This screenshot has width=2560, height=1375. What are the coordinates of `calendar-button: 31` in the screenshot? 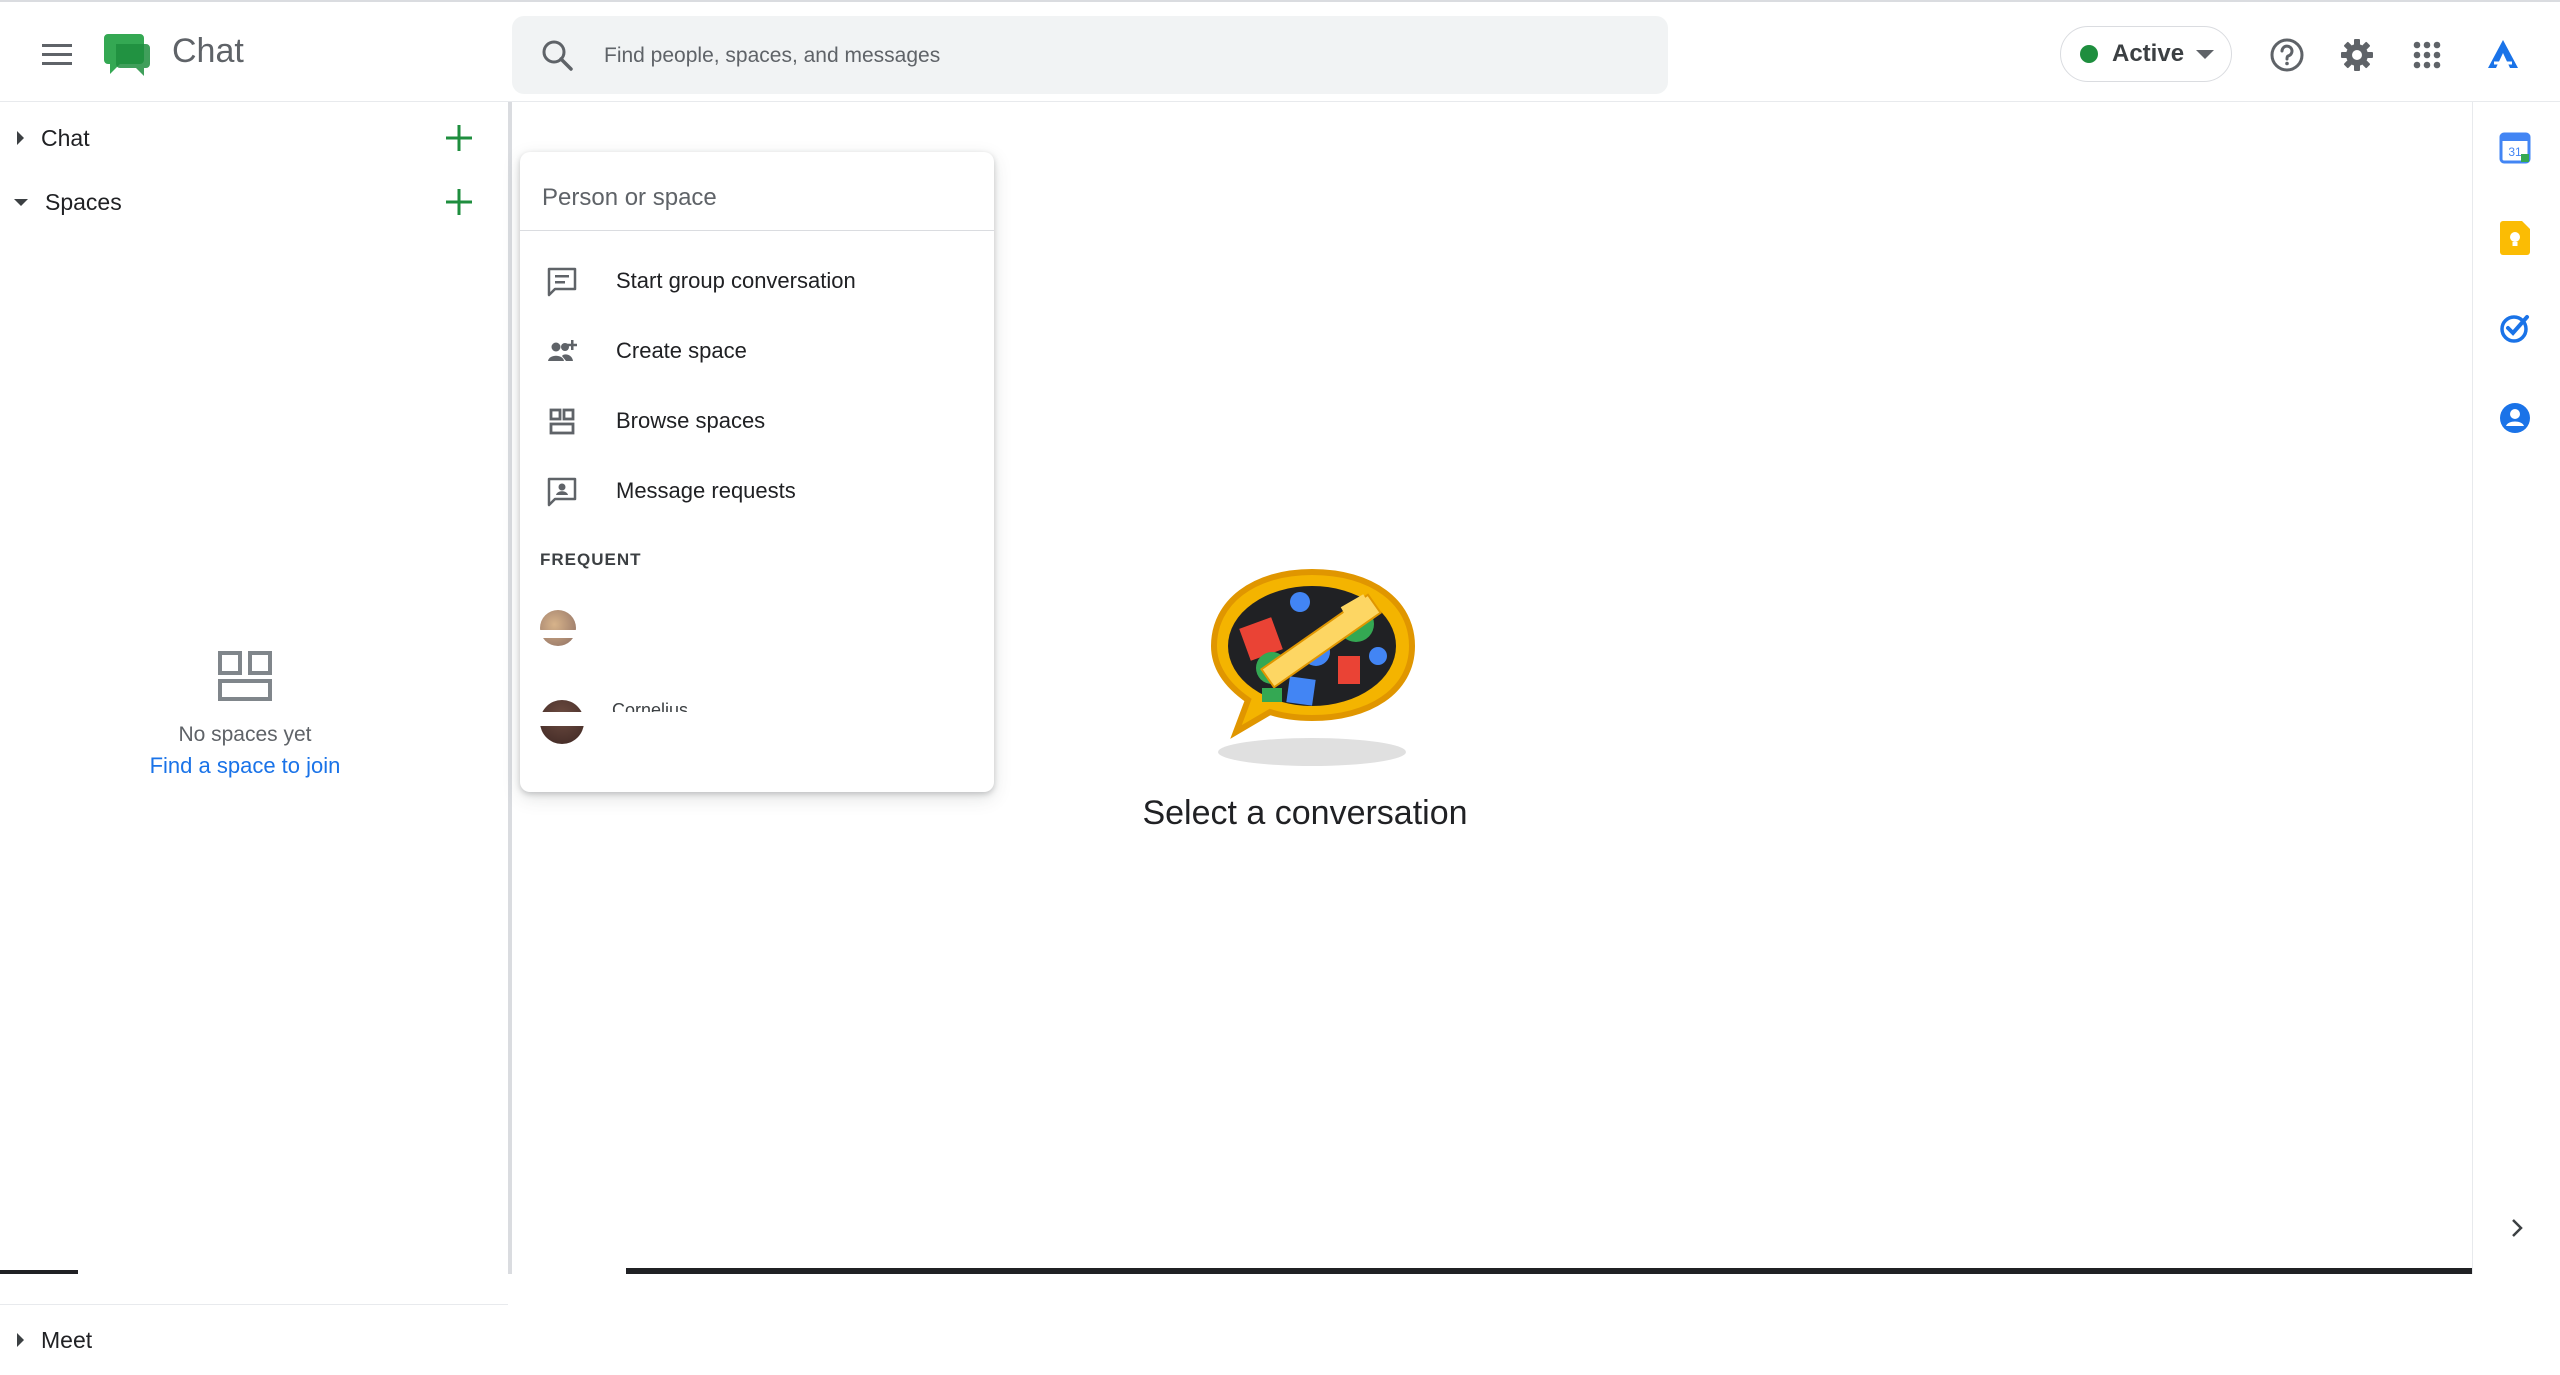 It's located at (2515, 148).